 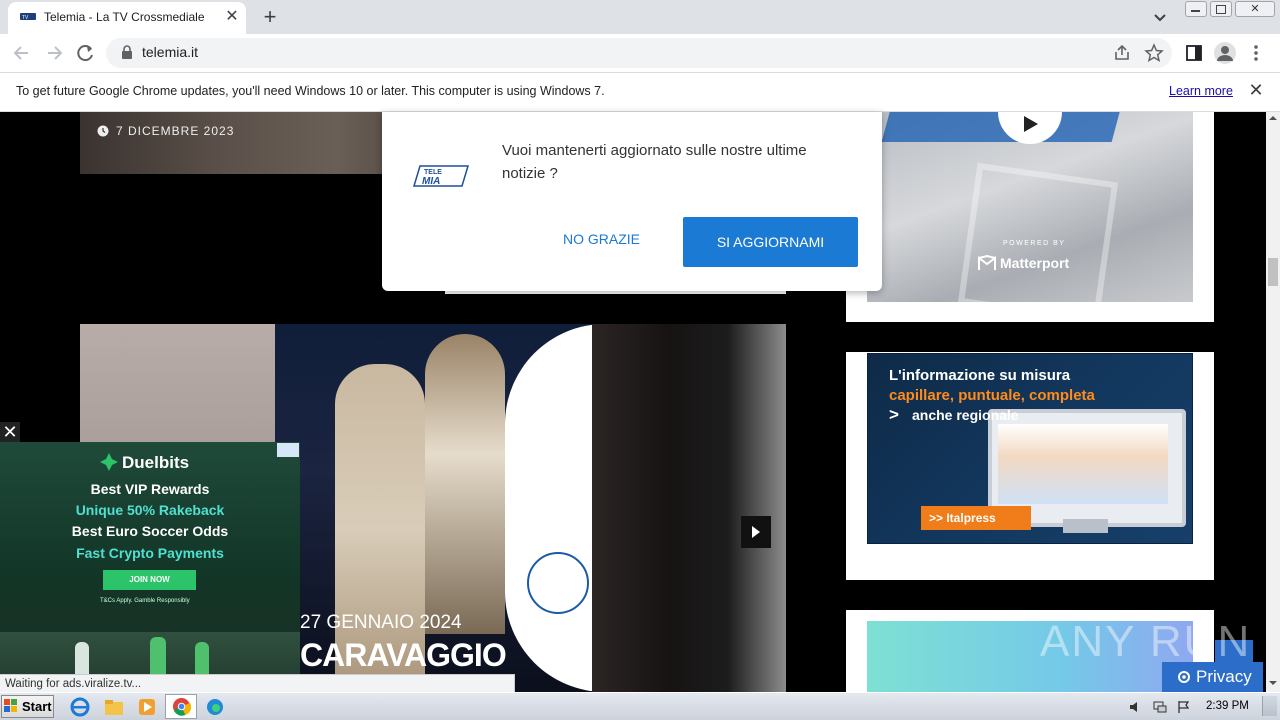 What do you see at coordinates (1034, 243) in the screenshot?
I see `matterport-caption: POWERED BY` at bounding box center [1034, 243].